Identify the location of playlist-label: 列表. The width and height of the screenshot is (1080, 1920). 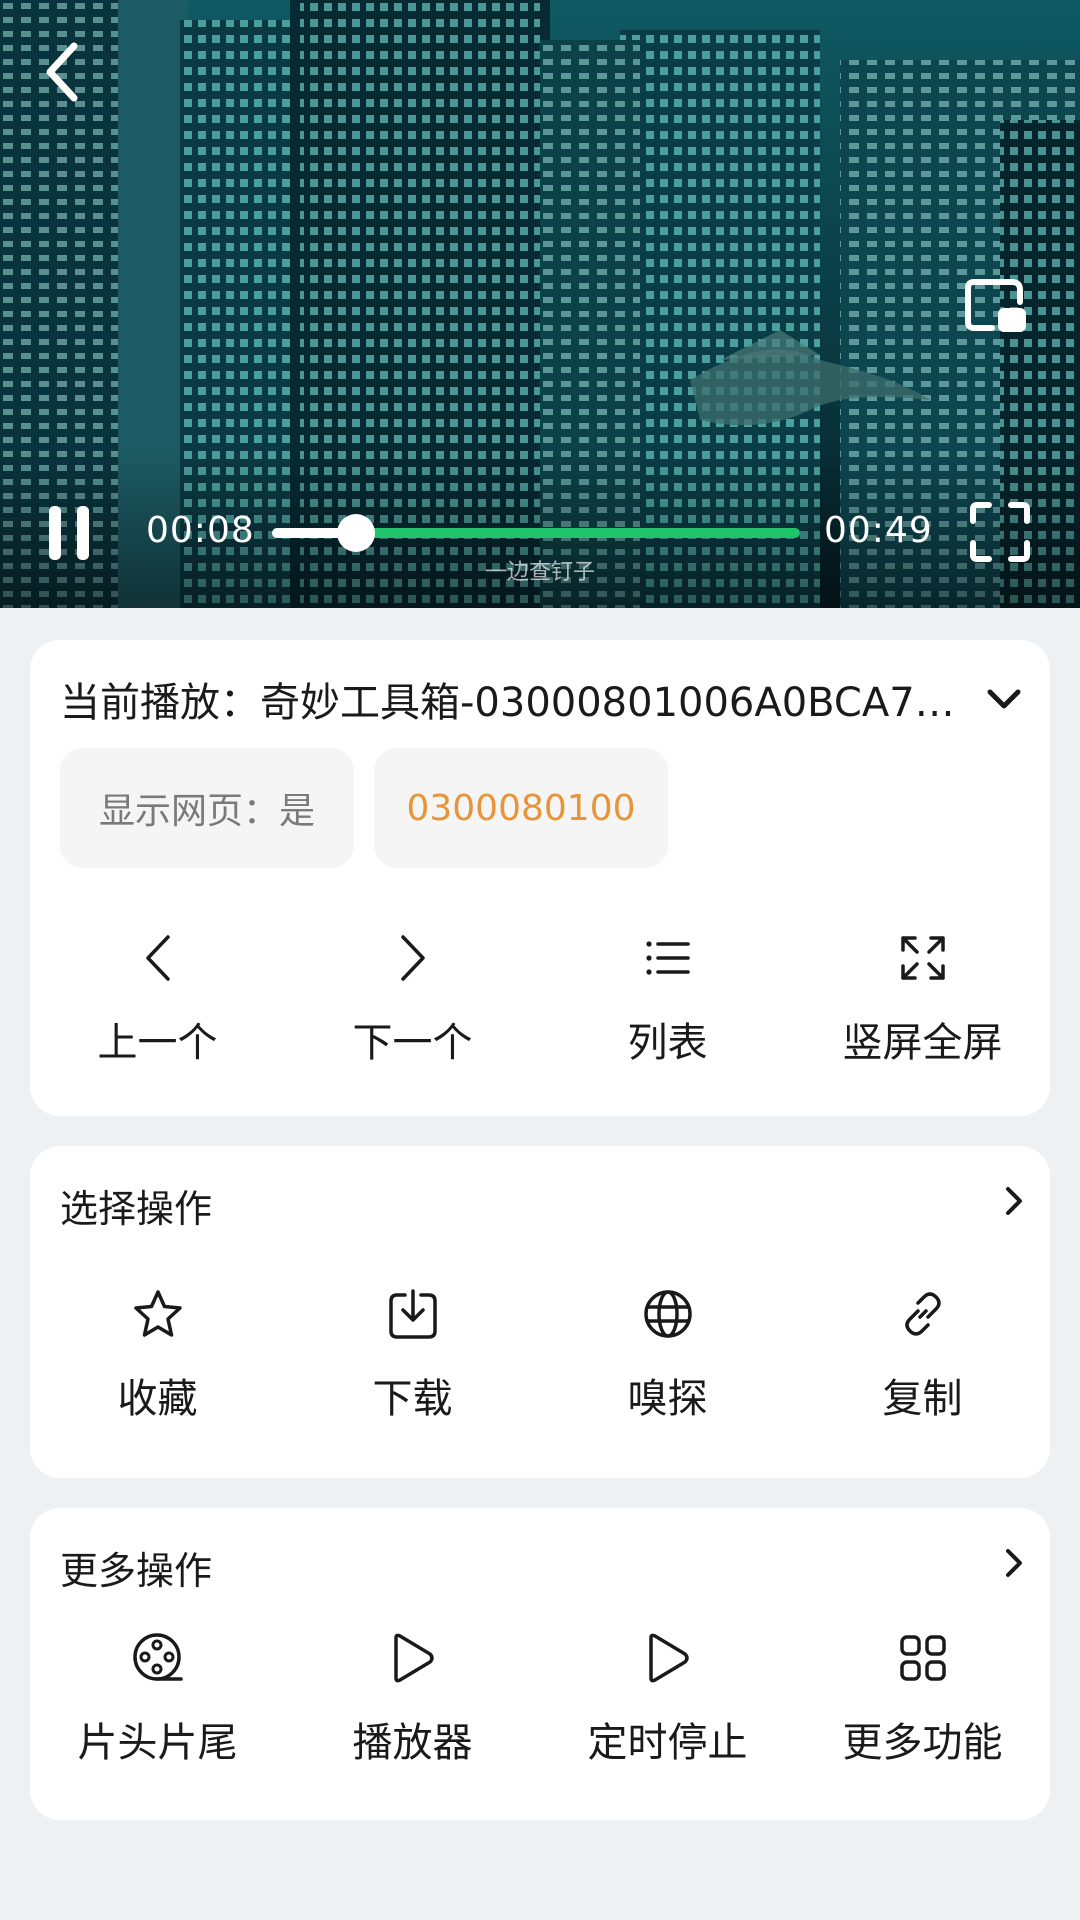
(667, 1043).